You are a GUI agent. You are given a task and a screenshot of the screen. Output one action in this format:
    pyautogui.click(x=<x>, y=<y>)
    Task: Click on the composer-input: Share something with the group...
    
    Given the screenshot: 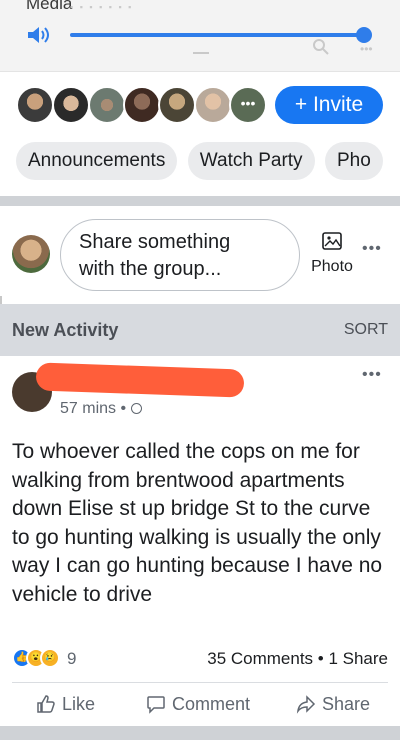 What is the action you would take?
    pyautogui.click(x=180, y=255)
    